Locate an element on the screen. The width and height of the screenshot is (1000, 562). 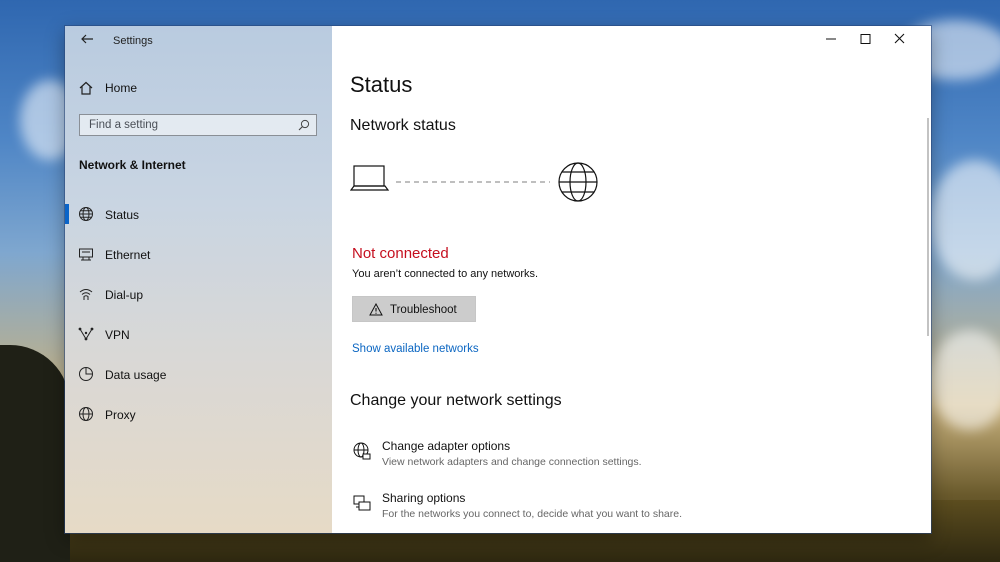
sharing-icon is located at coordinates (362, 503).